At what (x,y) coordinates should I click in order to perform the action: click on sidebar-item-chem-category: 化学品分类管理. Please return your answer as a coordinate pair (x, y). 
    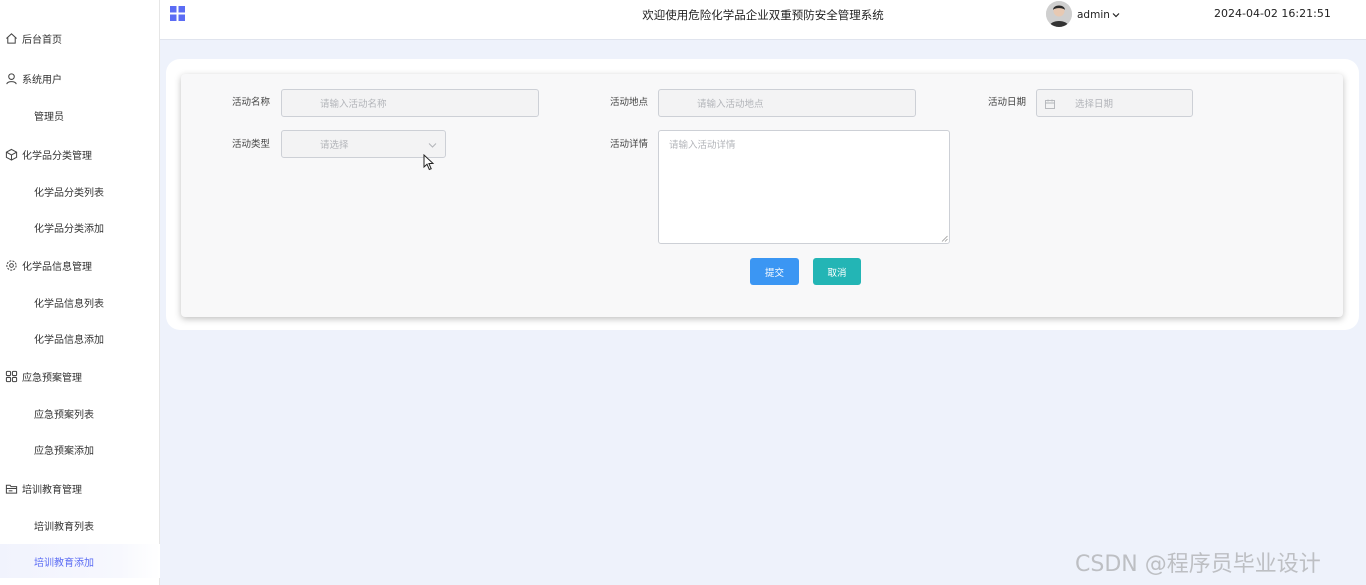
    Looking at the image, I should click on (80, 154).